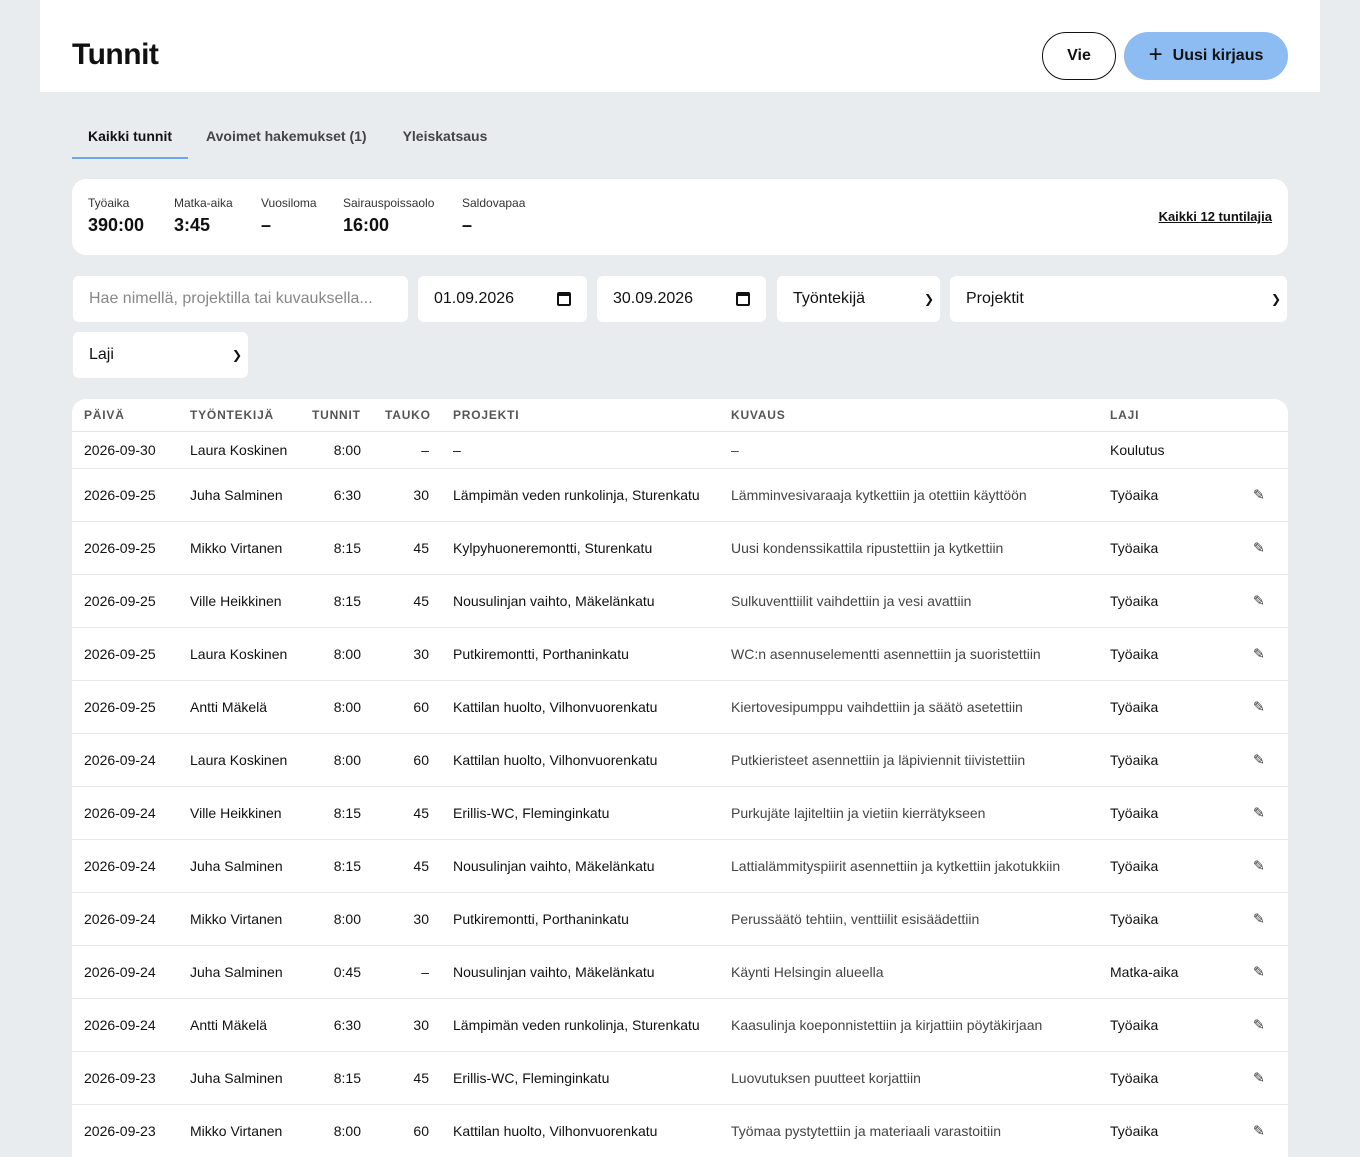 Image resolution: width=1360 pixels, height=1157 pixels. What do you see at coordinates (203, 203) in the screenshot?
I see `stat-label: Matka-aika` at bounding box center [203, 203].